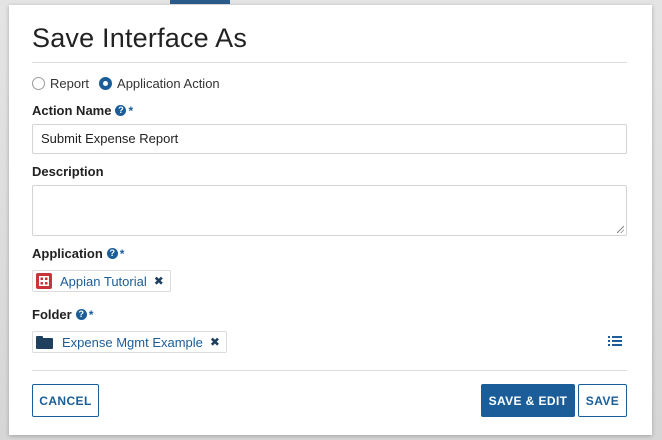 The width and height of the screenshot is (662, 440). I want to click on folder-remove-icon: ✖, so click(215, 342).